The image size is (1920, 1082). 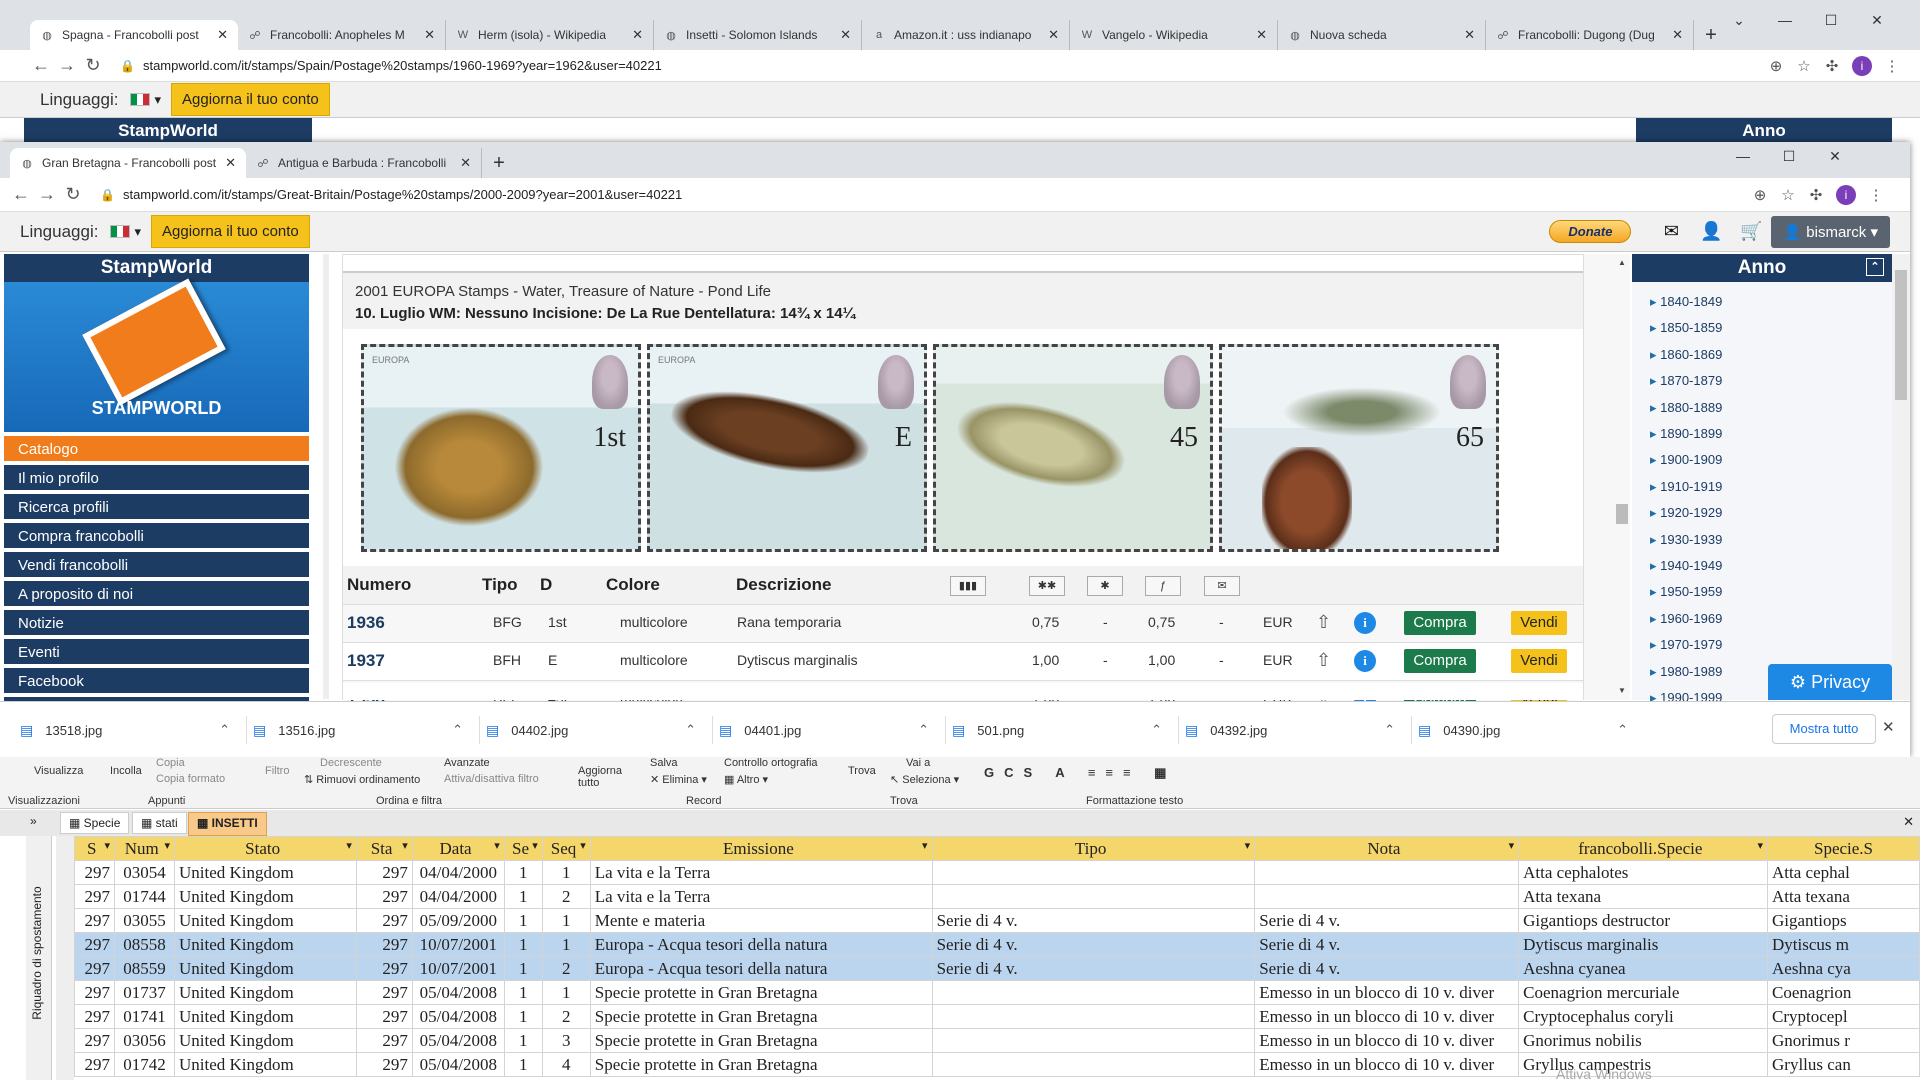 I want to click on download-item: ▤ 13516.jpg ⌃, so click(x=363, y=730).